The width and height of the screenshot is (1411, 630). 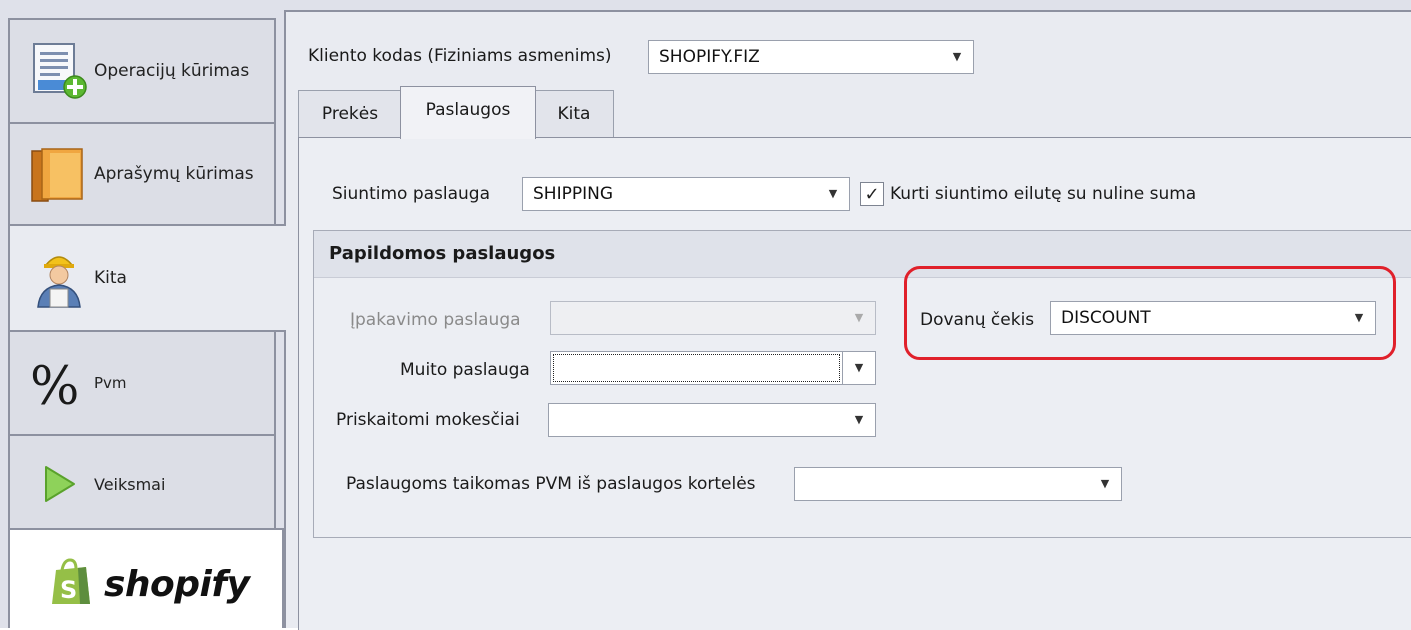 I want to click on client-code-select: SHOPIFY.FIZ ▼, so click(x=811, y=57).